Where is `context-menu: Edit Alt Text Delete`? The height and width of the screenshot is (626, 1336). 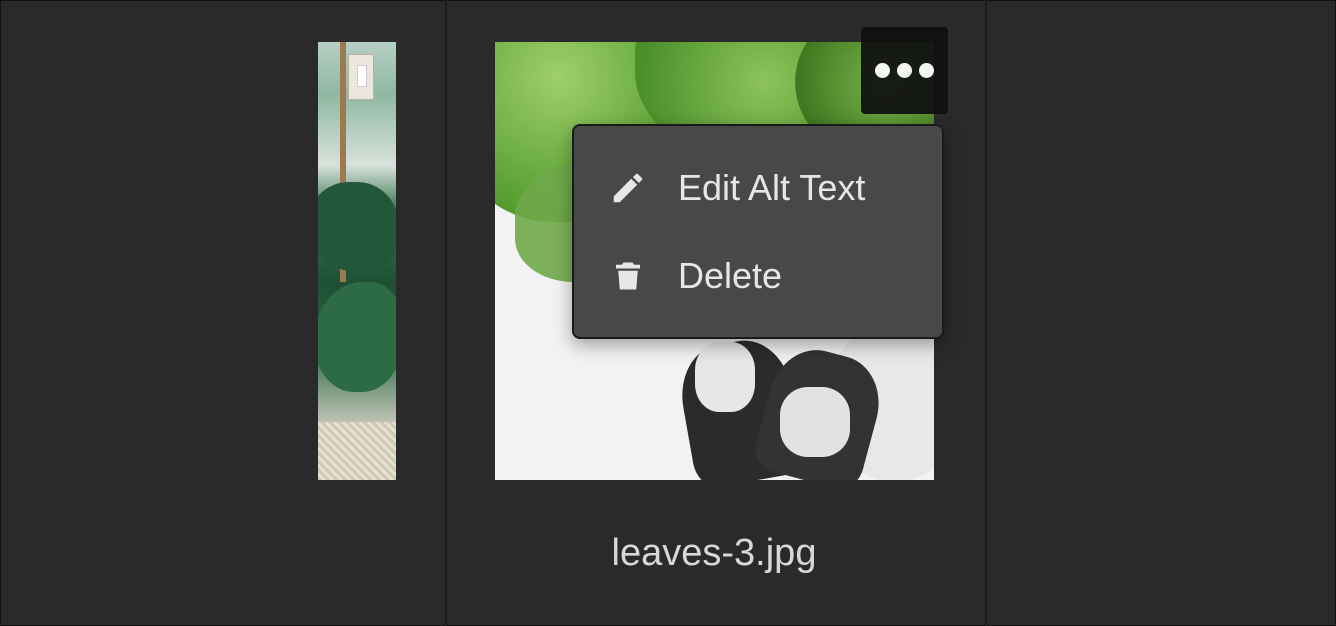 context-menu: Edit Alt Text Delete is located at coordinates (758, 231).